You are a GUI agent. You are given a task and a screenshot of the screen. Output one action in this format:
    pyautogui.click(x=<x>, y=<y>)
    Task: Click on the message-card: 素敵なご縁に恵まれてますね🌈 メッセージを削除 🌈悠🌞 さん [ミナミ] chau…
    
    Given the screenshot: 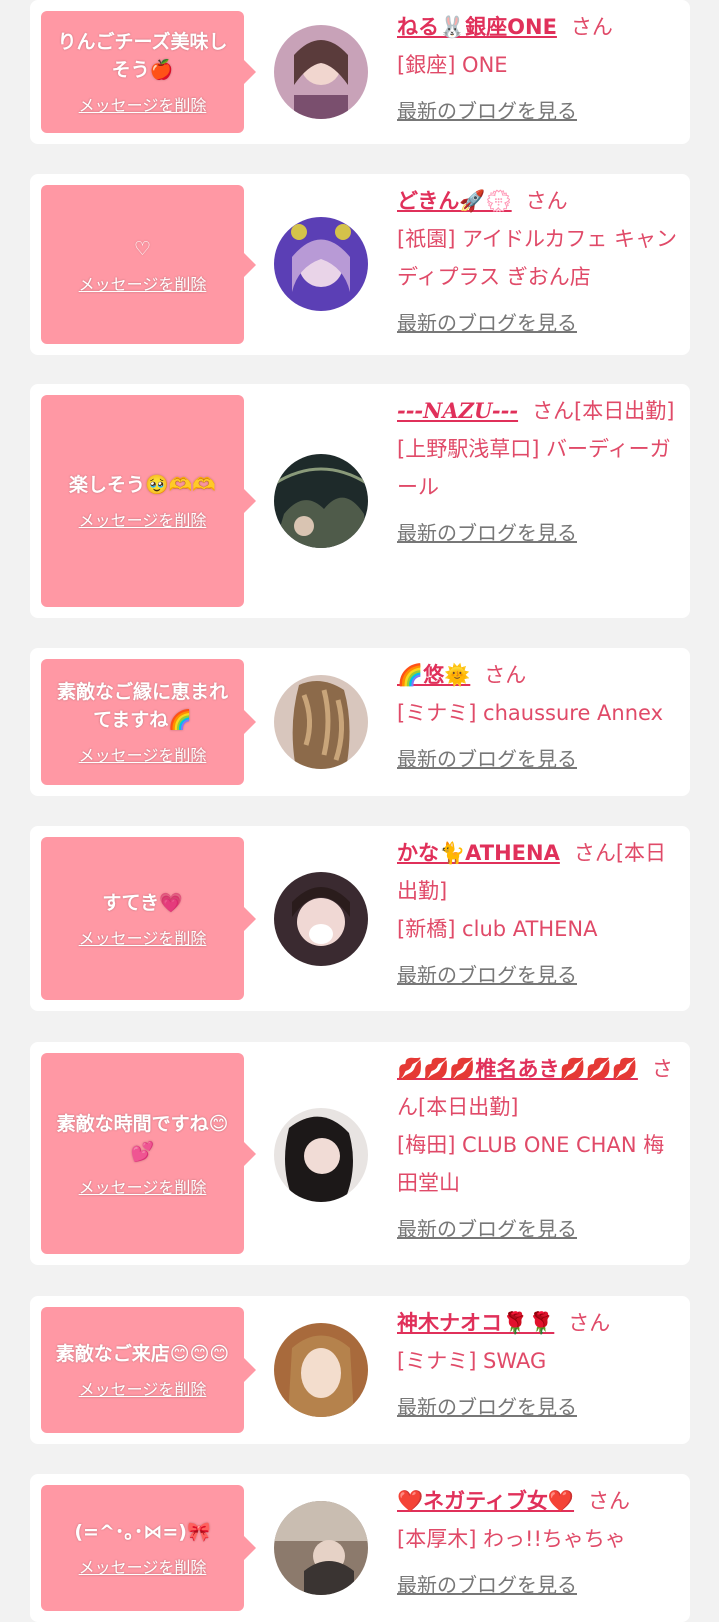 What is the action you would take?
    pyautogui.click(x=360, y=722)
    